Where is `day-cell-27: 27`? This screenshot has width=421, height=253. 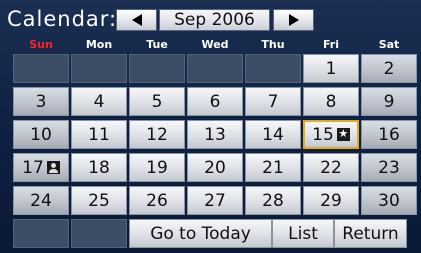
day-cell-27: 27 is located at coordinates (215, 200).